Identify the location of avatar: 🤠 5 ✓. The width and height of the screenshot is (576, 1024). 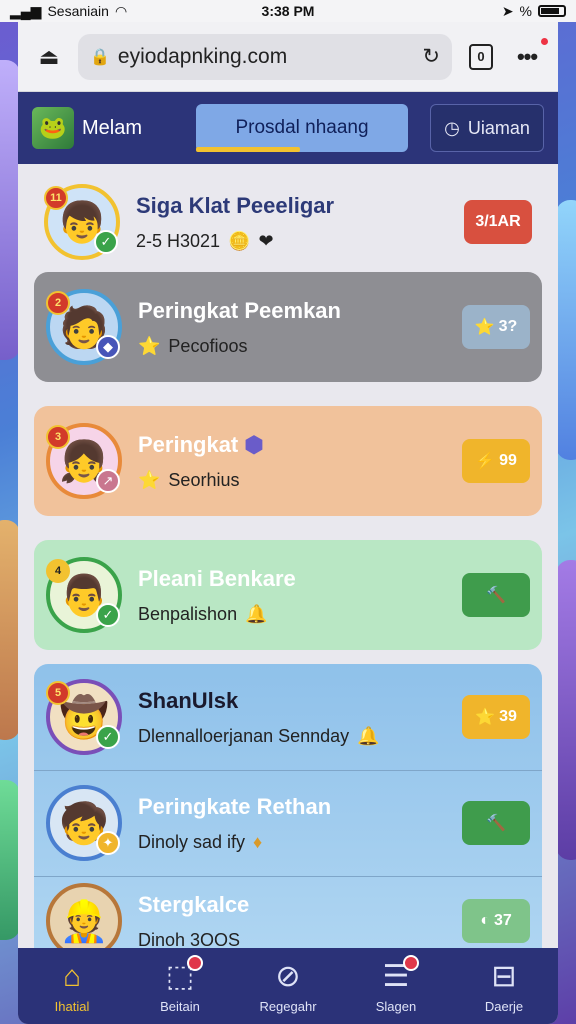
(84, 717).